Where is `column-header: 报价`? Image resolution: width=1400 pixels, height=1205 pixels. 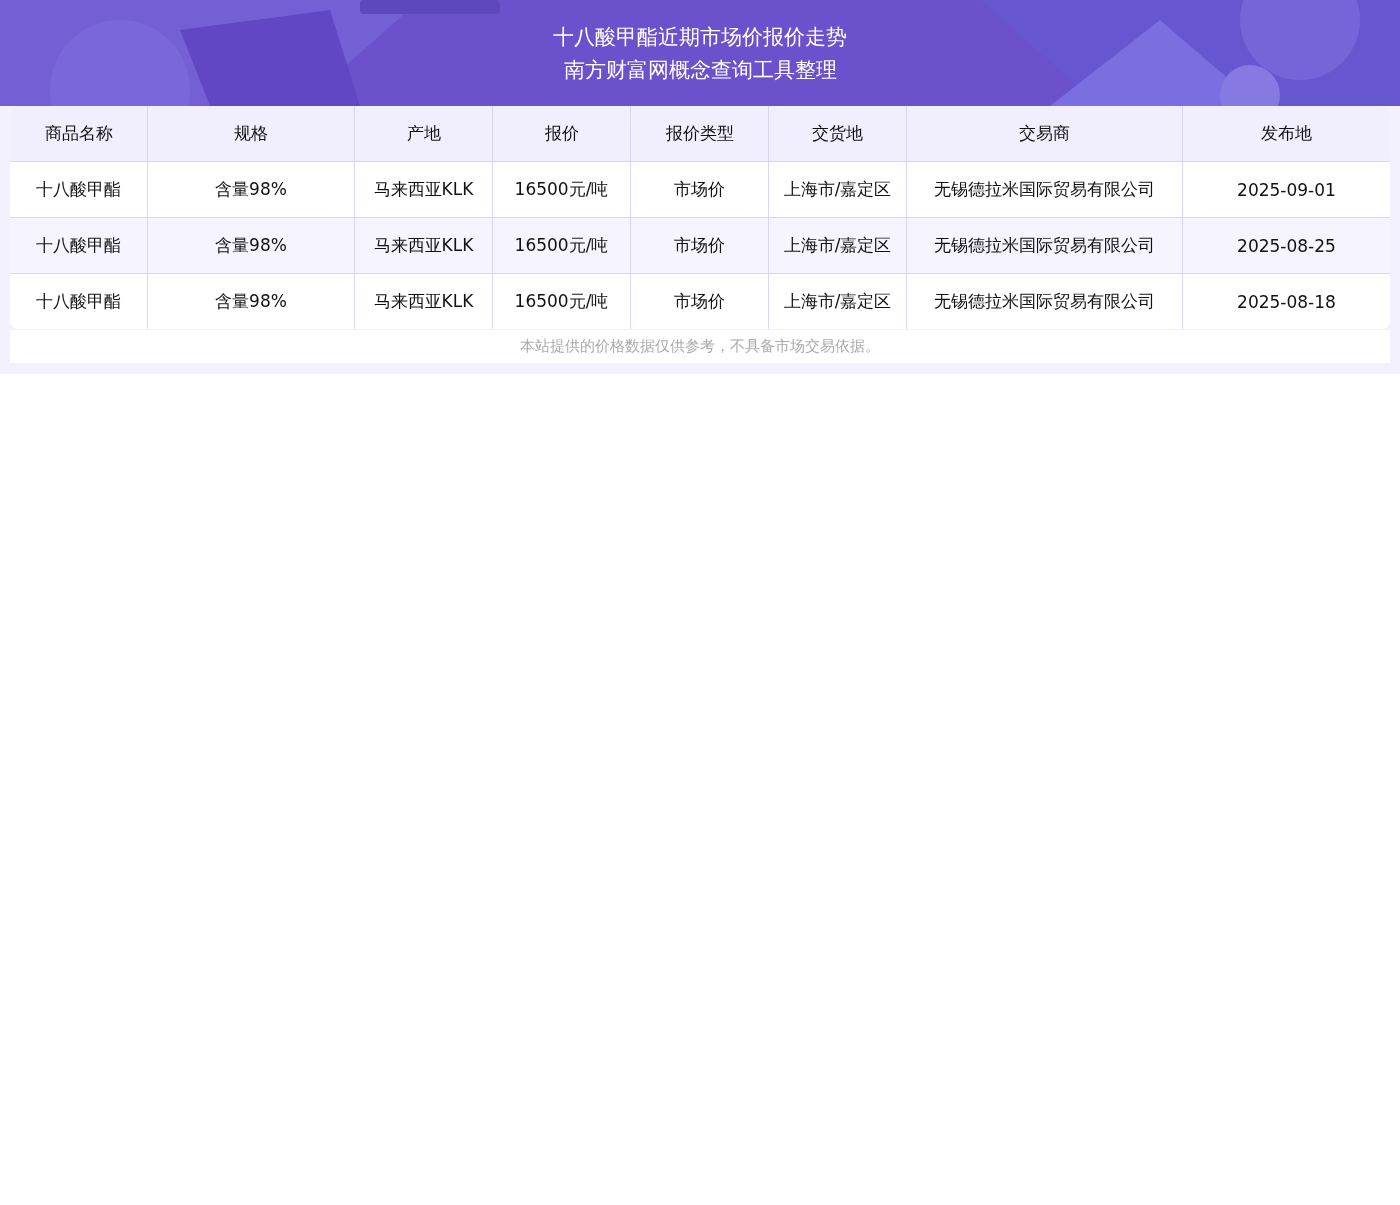 column-header: 报价 is located at coordinates (561, 133).